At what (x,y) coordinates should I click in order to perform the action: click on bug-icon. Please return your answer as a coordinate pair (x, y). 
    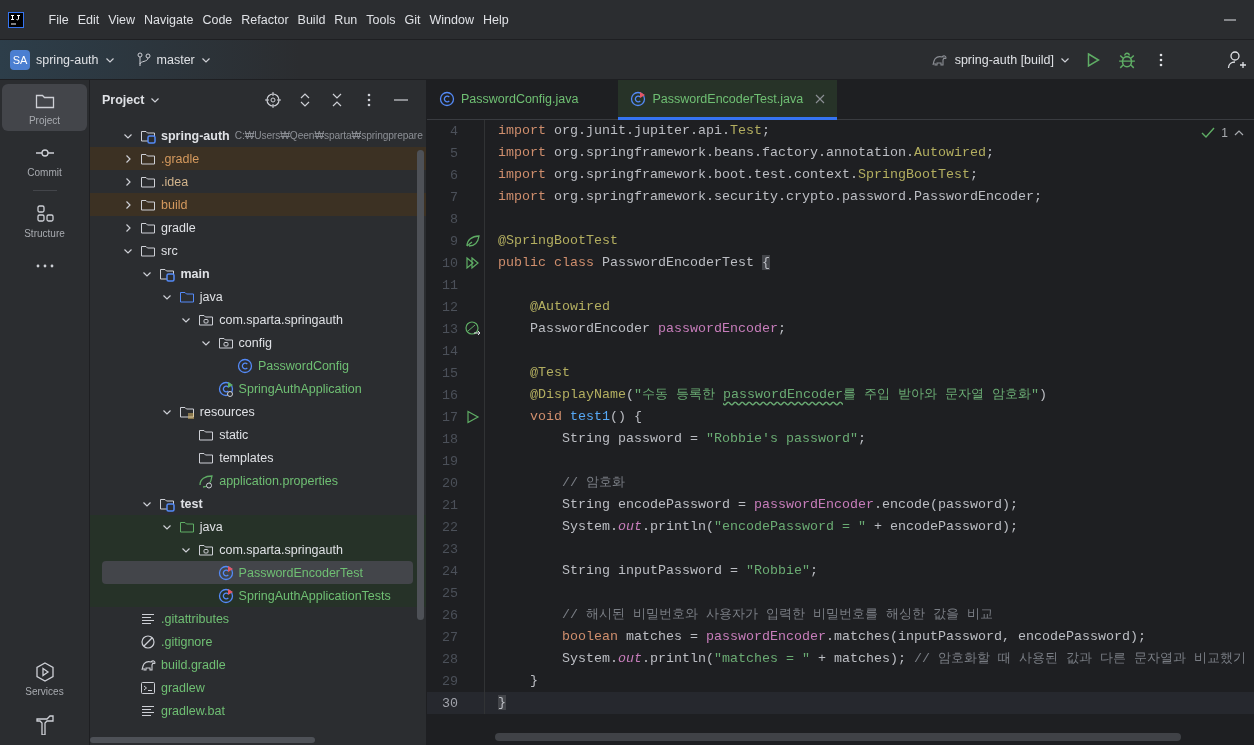
    Looking at the image, I should click on (1127, 59).